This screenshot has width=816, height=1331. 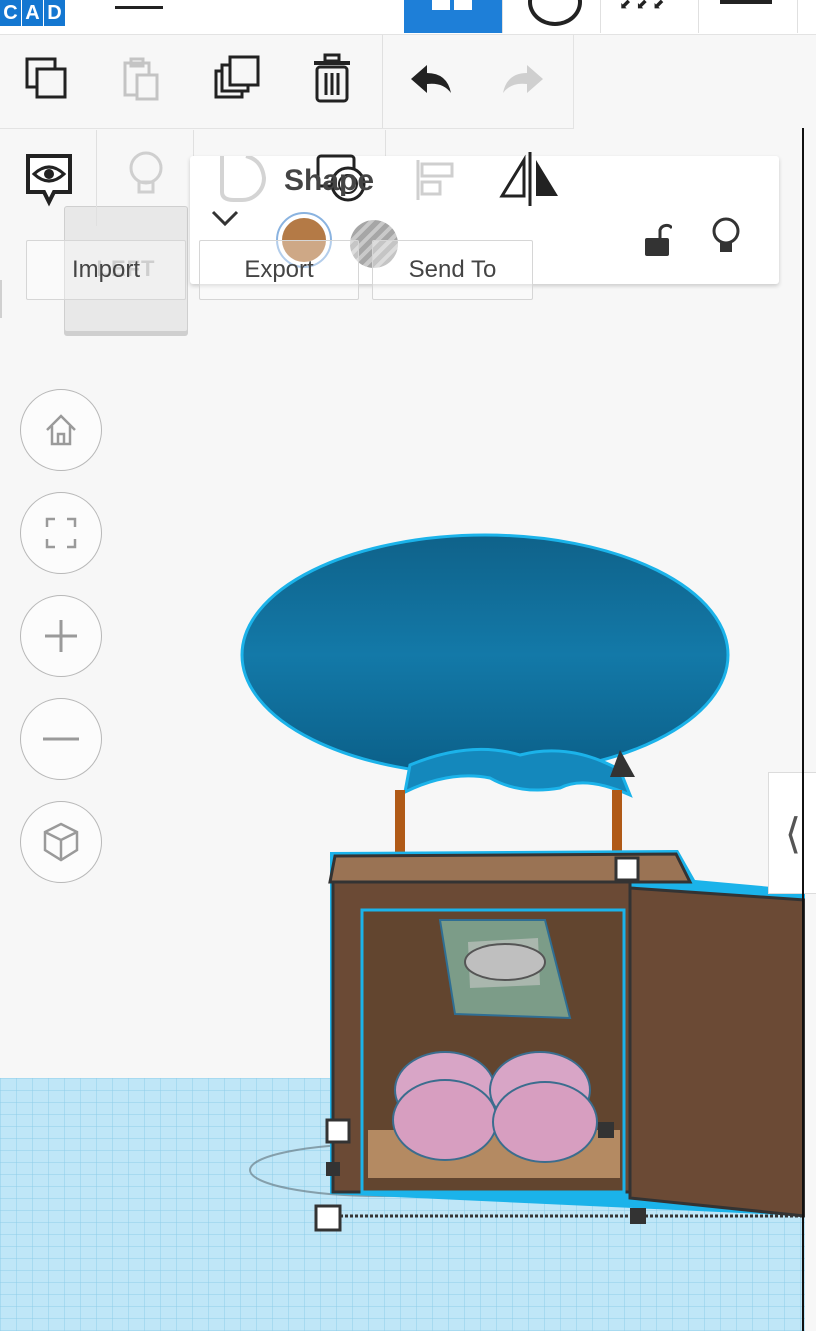 I want to click on edit-toolbar, so click(x=287, y=82).